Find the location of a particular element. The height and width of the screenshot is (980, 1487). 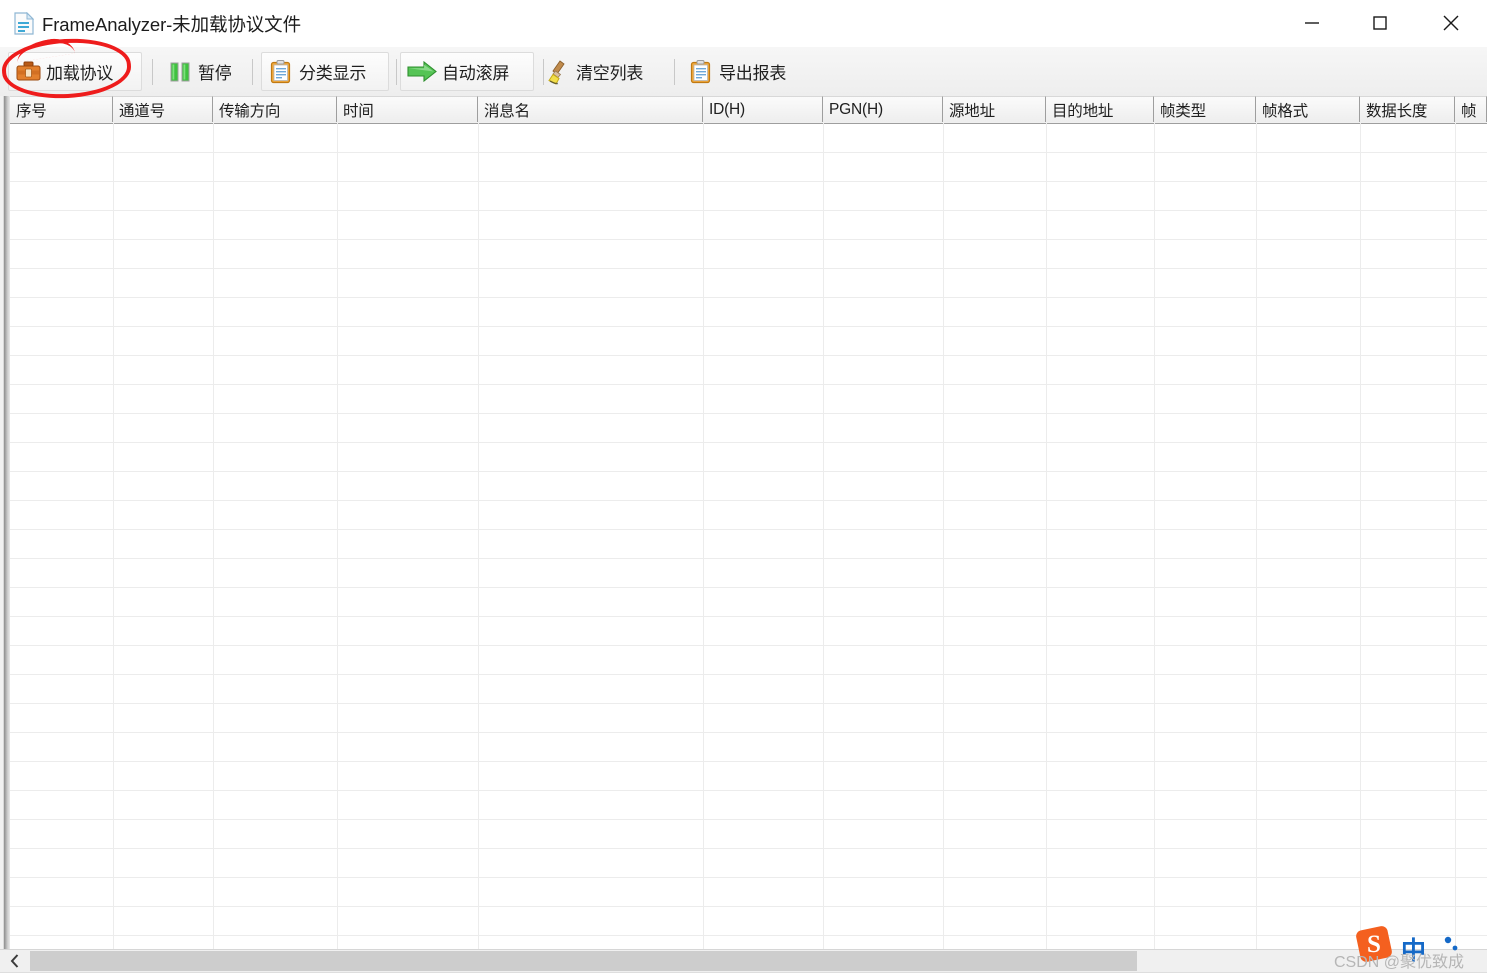

clear-list-button: 清空列表 is located at coordinates (602, 71).